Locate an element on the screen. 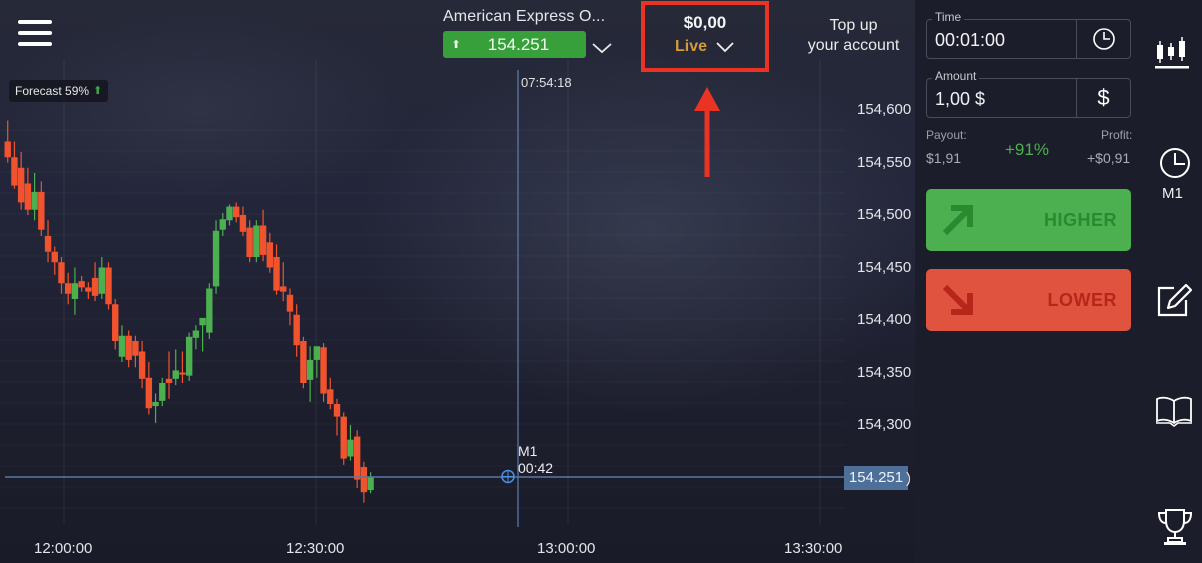  current-price-tag: 154.251 is located at coordinates (876, 478).